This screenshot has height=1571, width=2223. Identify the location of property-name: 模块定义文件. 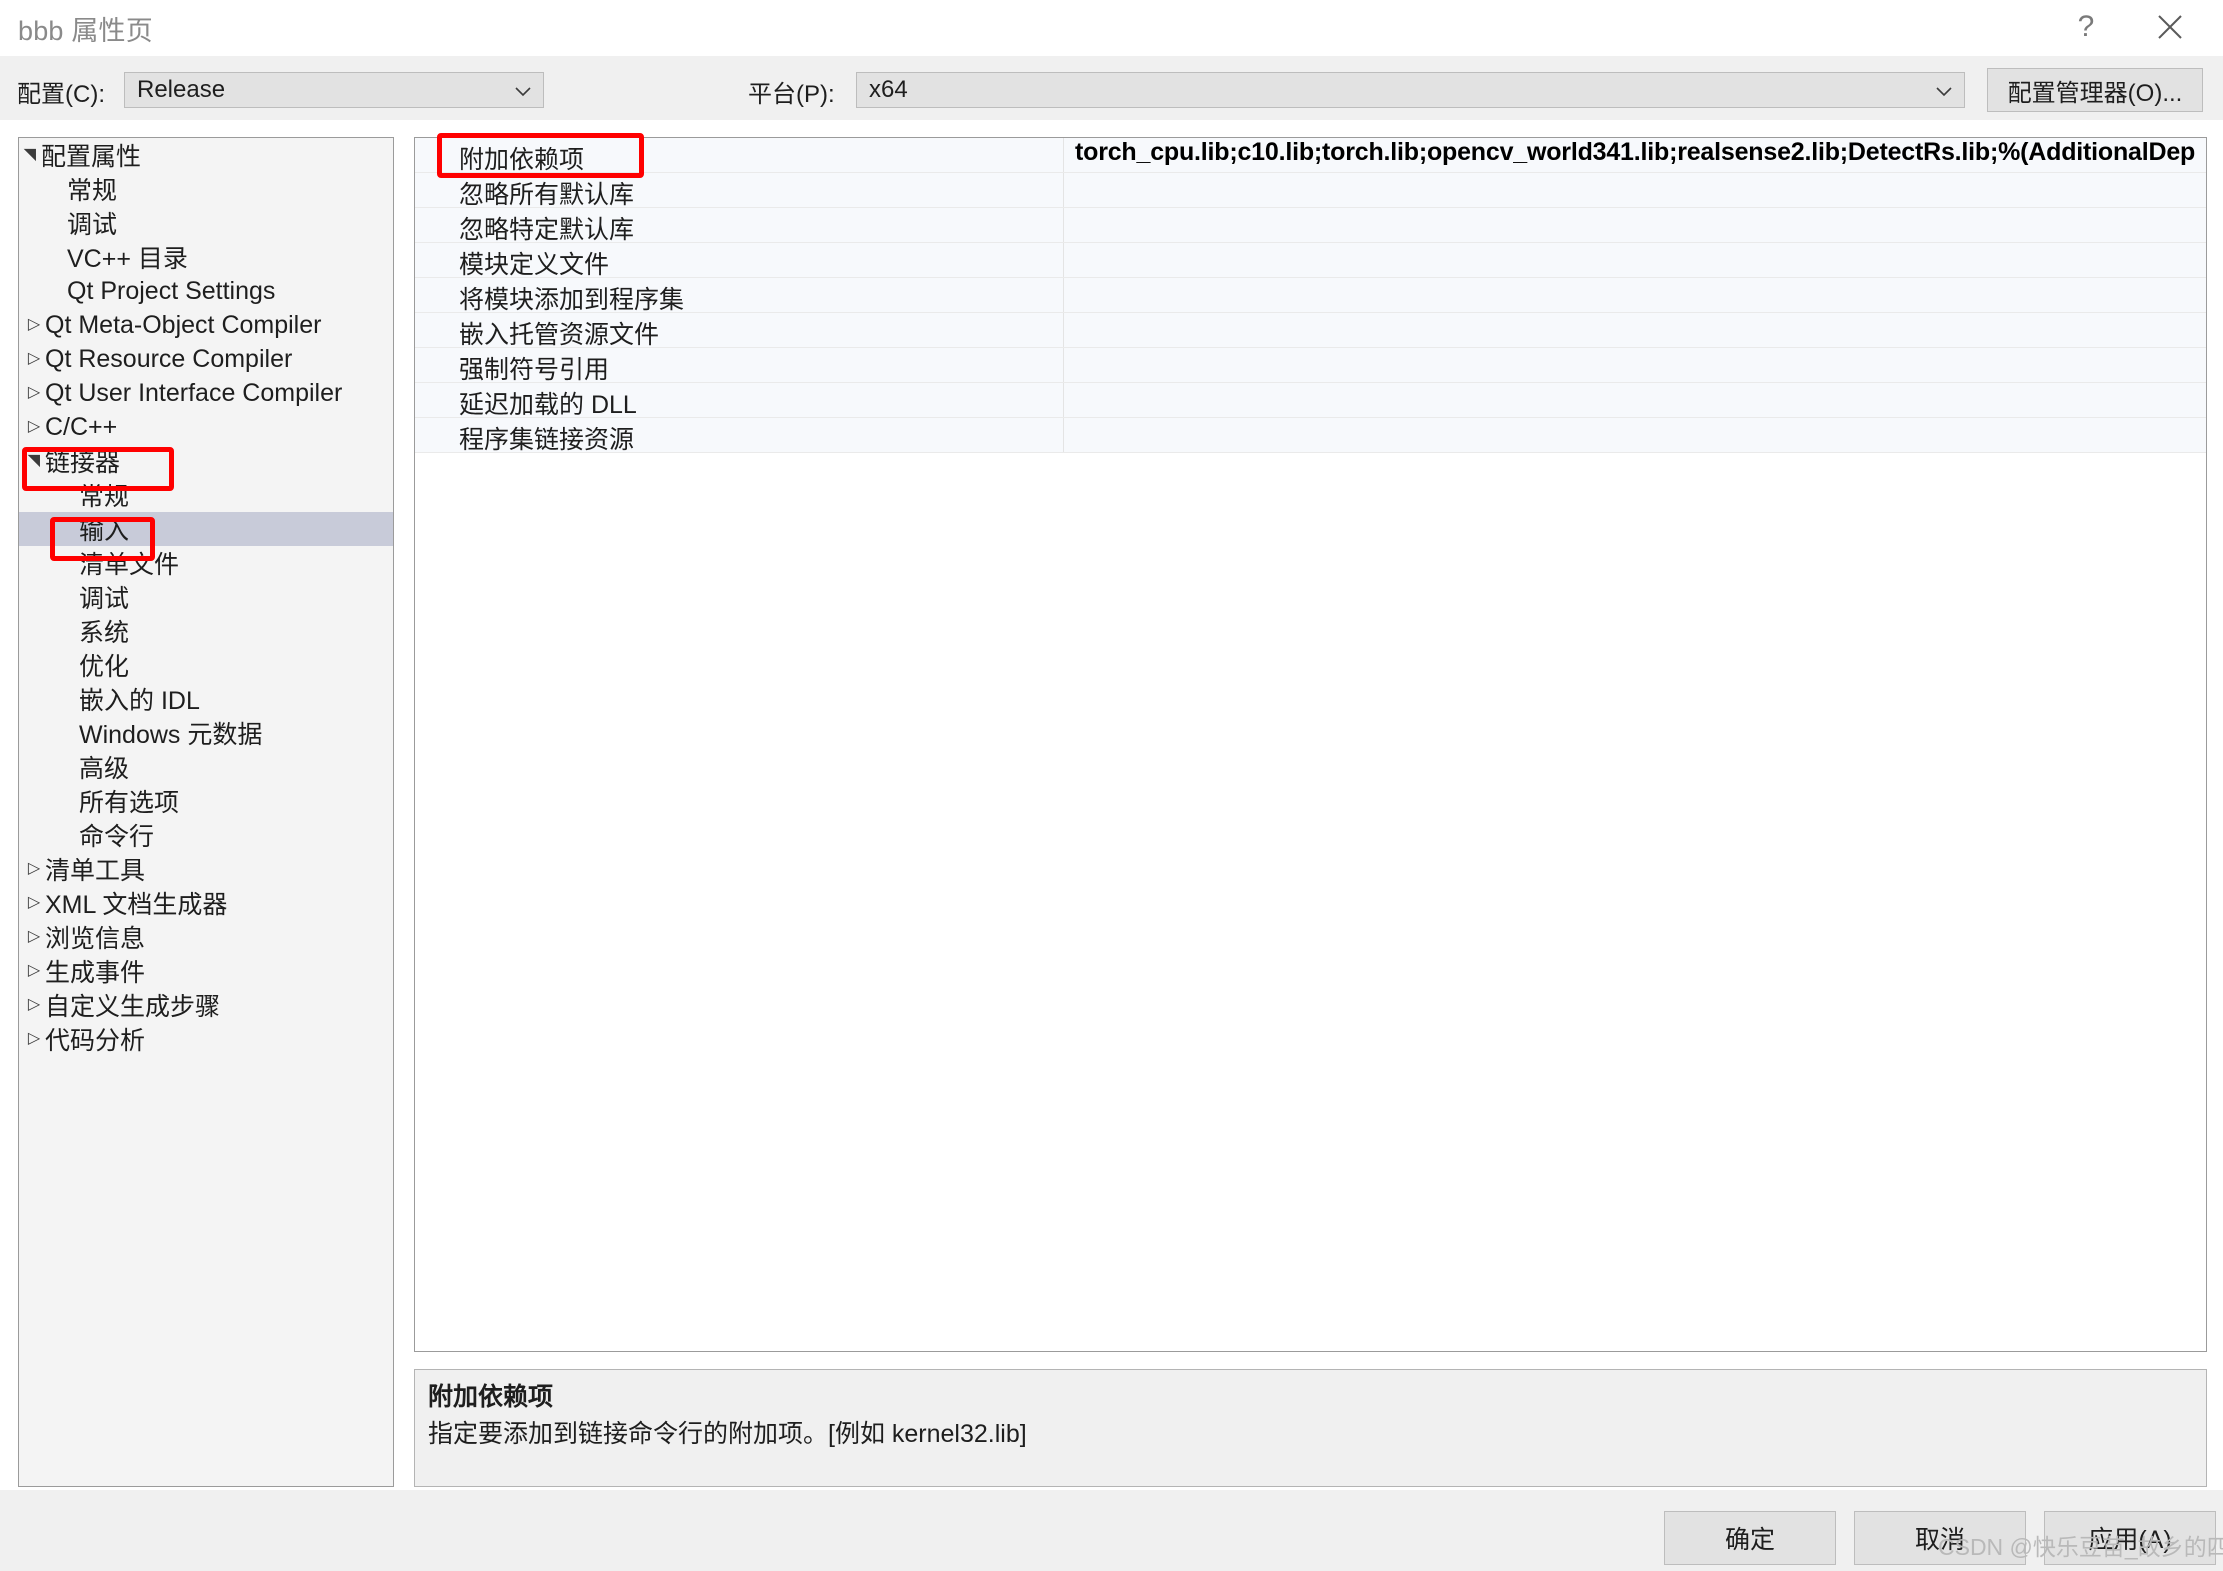
(534, 265).